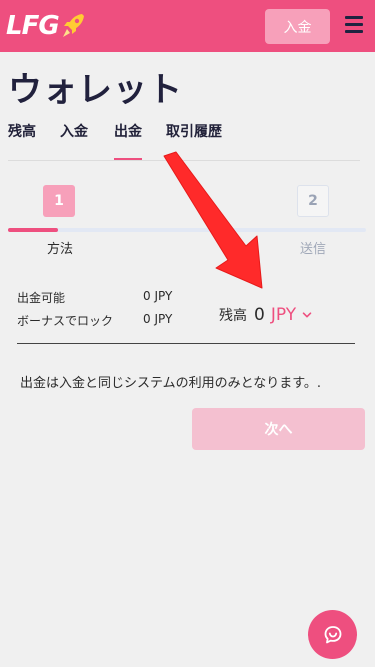 This screenshot has height=667, width=375. I want to click on withdrawable-label: 出金可能, so click(41, 298).